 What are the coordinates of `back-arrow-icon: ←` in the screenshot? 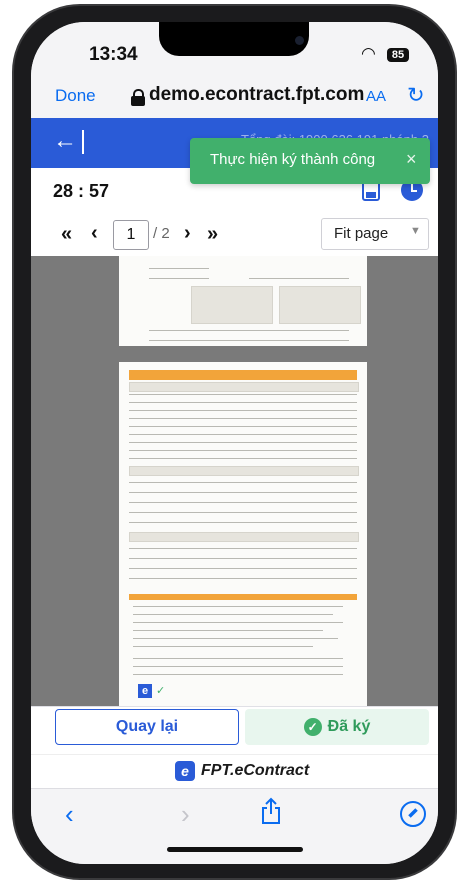 It's located at (65, 141).